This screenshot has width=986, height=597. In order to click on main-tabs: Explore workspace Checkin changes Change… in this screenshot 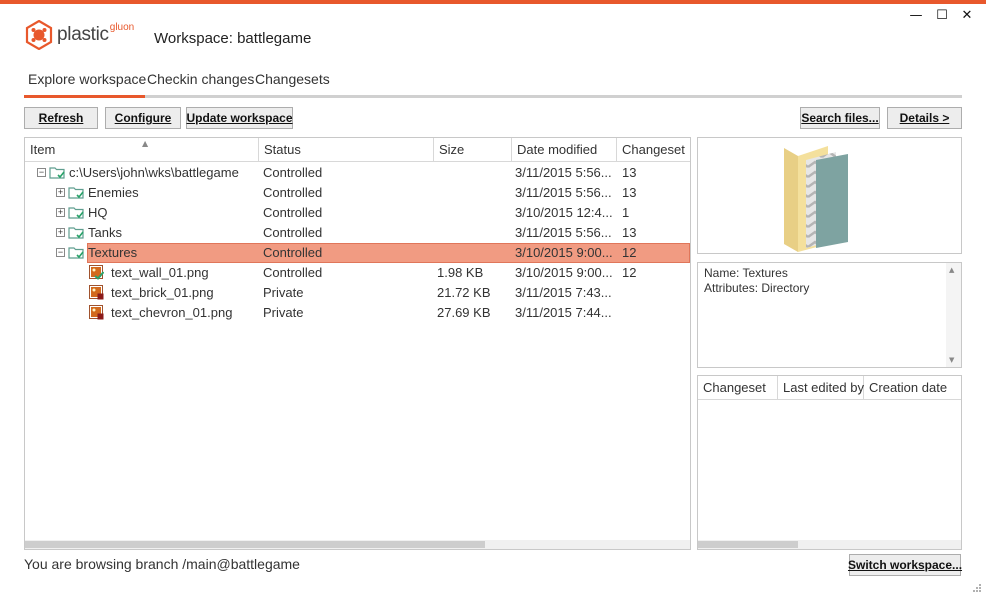, I will do `click(493, 84)`.